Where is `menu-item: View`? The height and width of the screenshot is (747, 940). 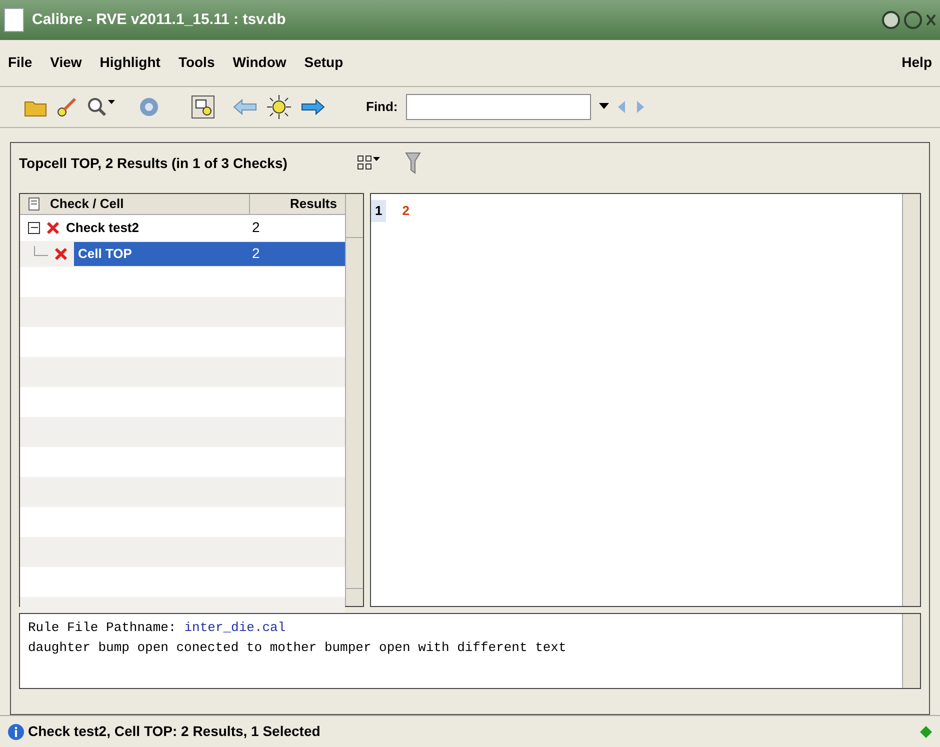
menu-item: View is located at coordinates (66, 62).